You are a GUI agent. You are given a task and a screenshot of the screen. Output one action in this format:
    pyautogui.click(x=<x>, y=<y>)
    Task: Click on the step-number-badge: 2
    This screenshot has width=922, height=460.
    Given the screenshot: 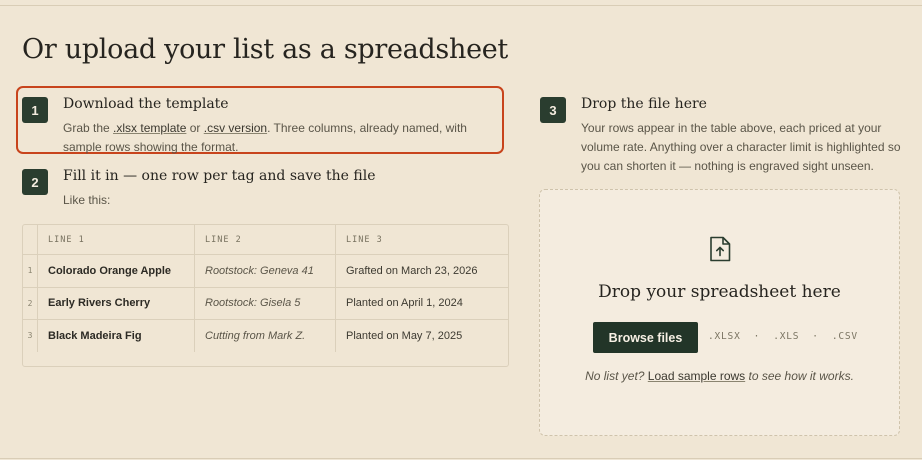 What is the action you would take?
    pyautogui.click(x=35, y=182)
    